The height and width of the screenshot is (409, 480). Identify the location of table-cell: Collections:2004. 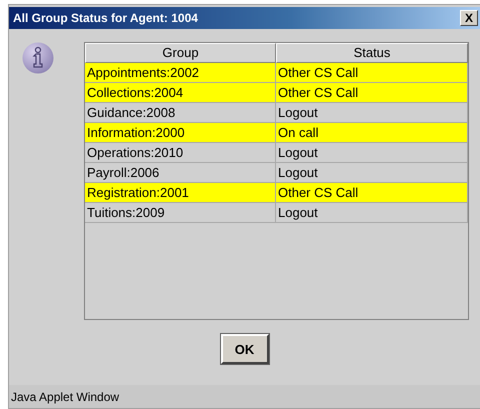
(180, 92).